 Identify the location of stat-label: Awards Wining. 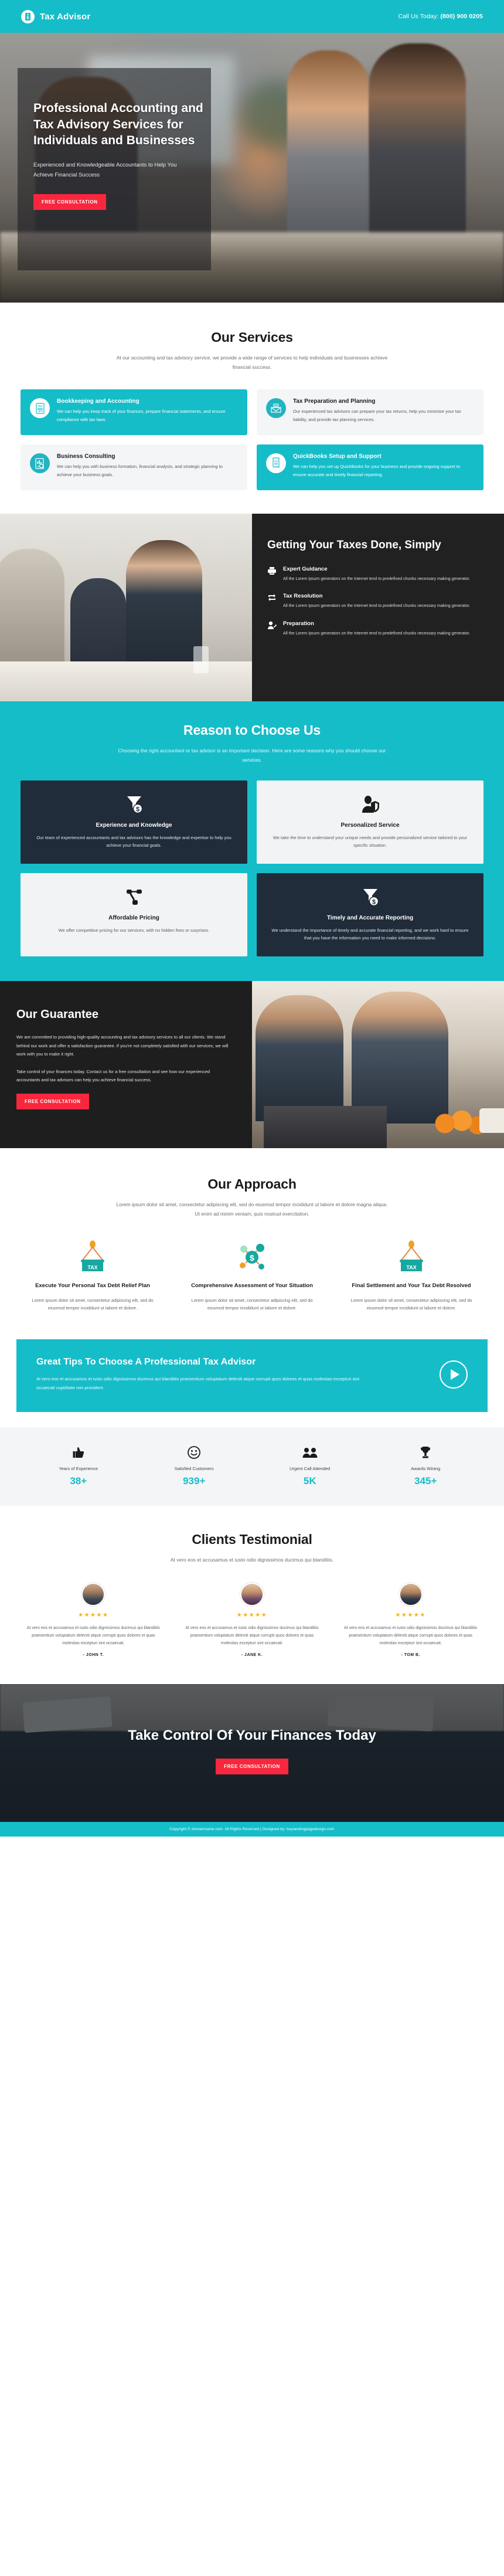
(426, 1468).